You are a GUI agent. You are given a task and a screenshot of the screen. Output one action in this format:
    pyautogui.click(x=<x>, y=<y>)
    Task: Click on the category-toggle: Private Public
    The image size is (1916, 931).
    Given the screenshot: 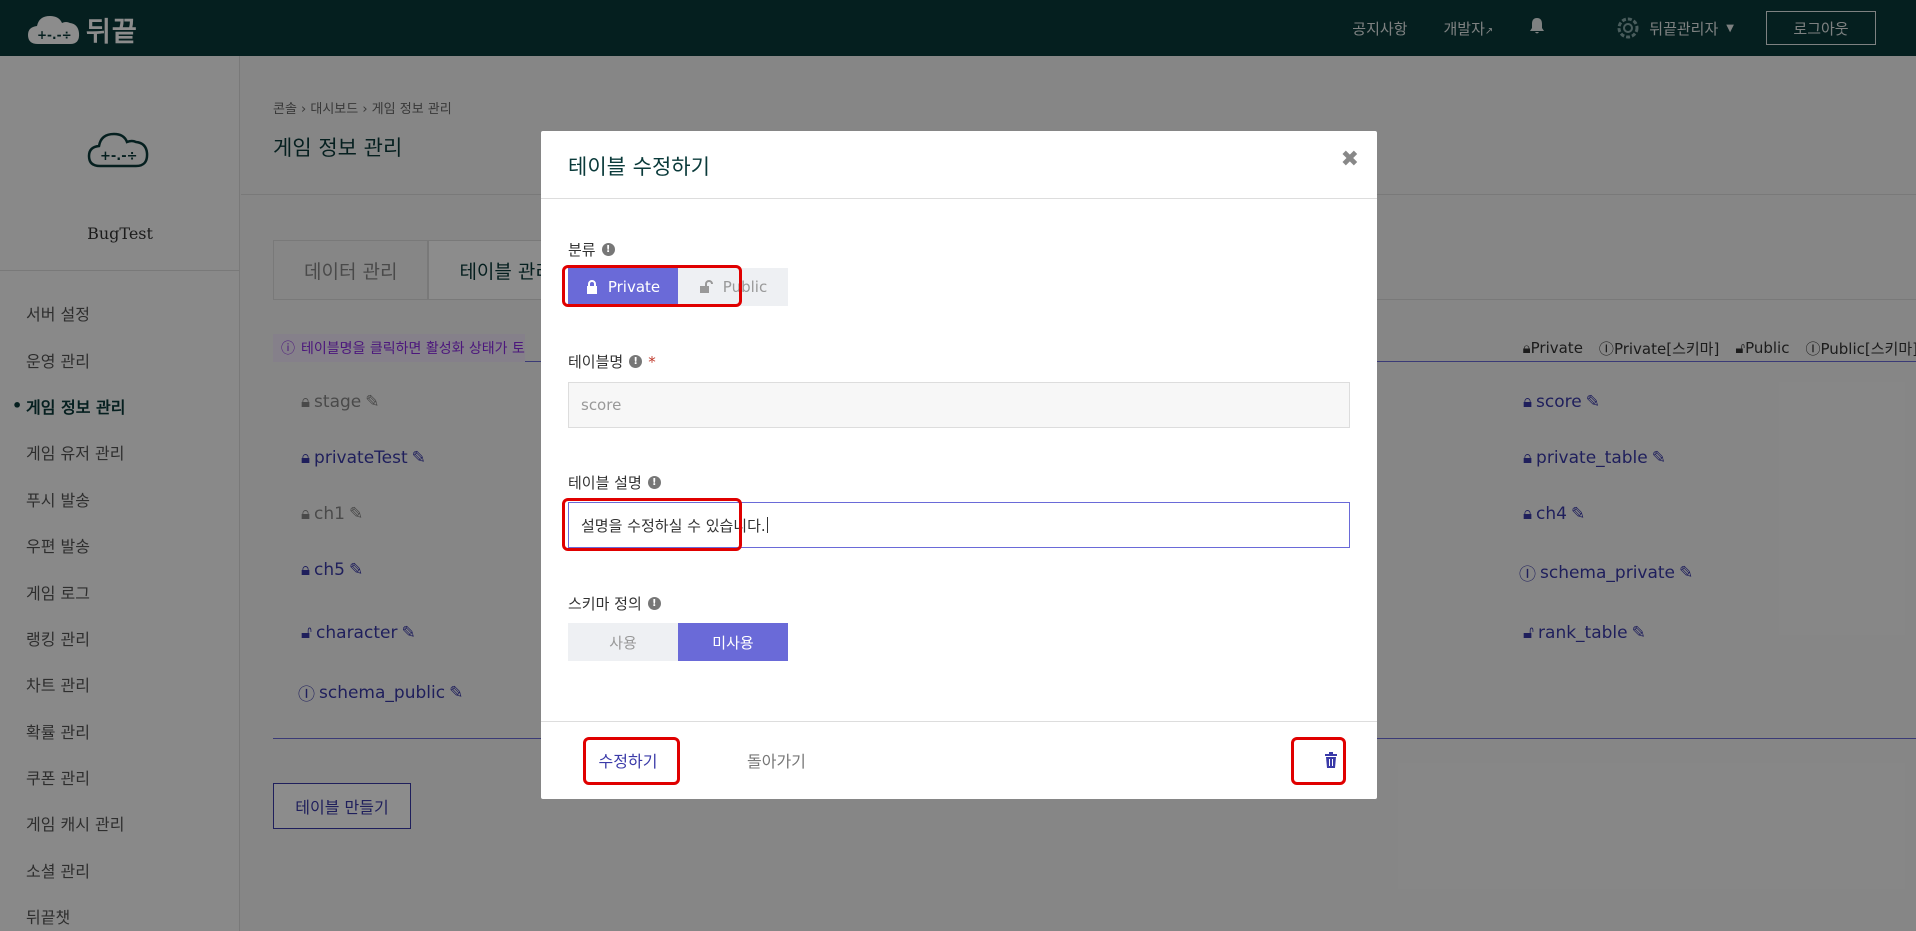 What is the action you would take?
    pyautogui.click(x=678, y=287)
    